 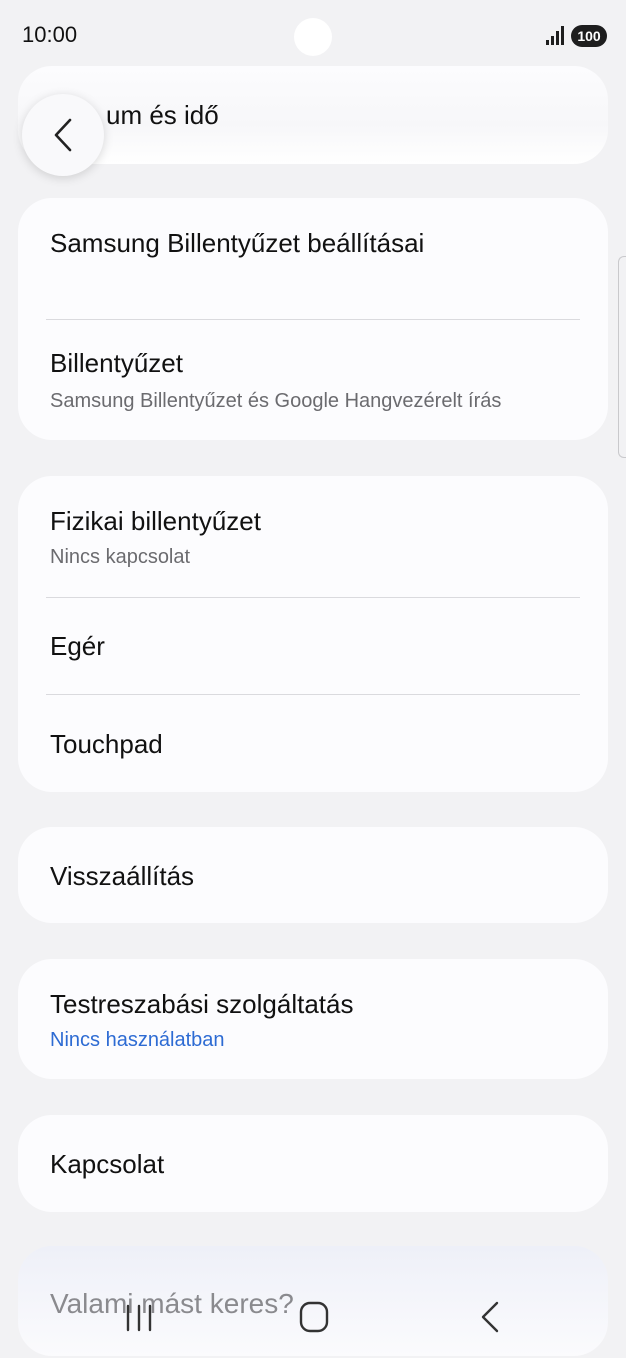 I want to click on battery-level: 100, so click(x=589, y=36).